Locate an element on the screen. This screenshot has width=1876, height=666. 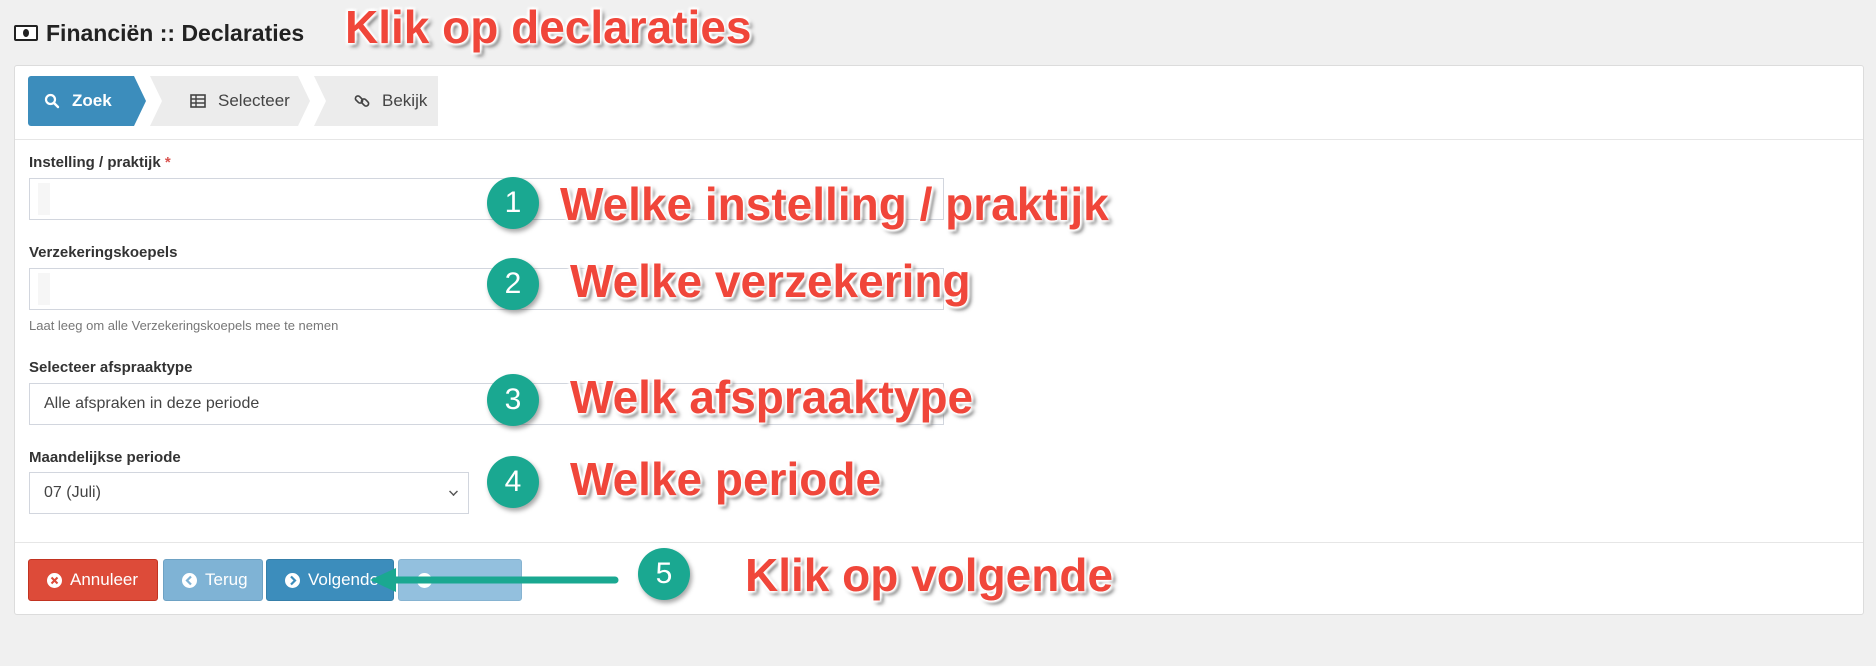
annotation-afspraaktype: Welk afspraaktype is located at coordinates (772, 397).